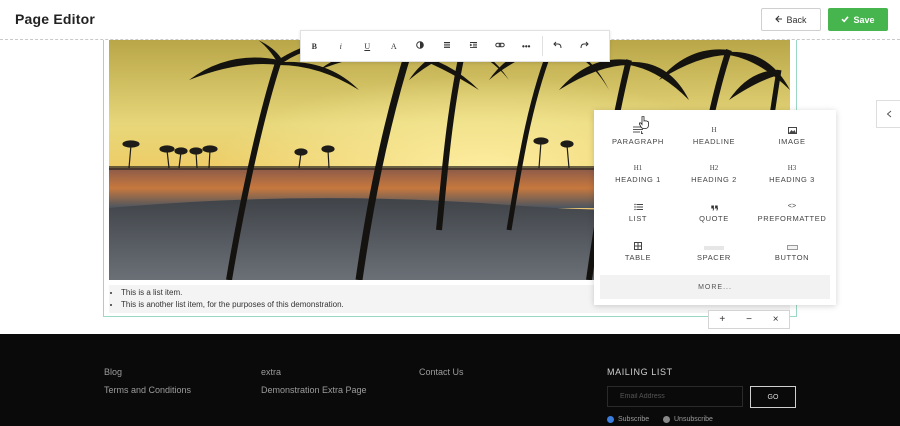  I want to click on redo-icon, so click(584, 46).